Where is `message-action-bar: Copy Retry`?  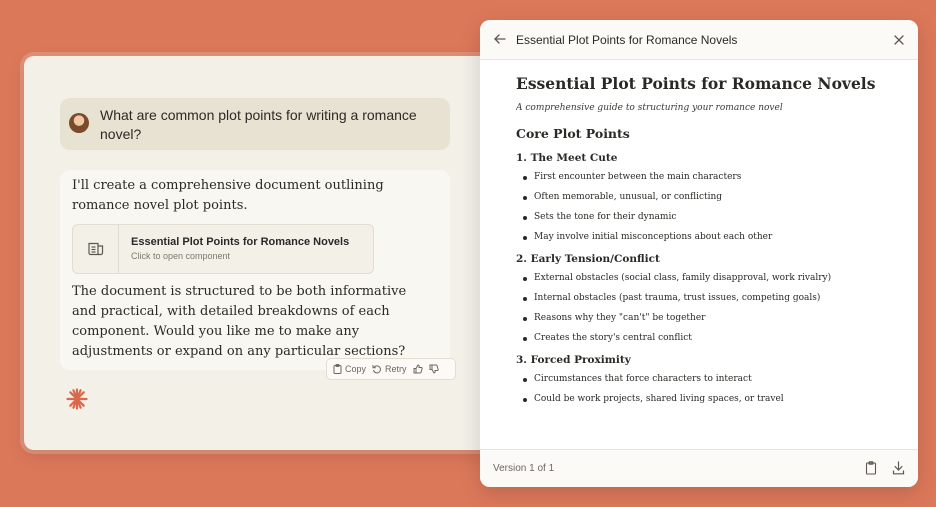
message-action-bar: Copy Retry is located at coordinates (391, 369).